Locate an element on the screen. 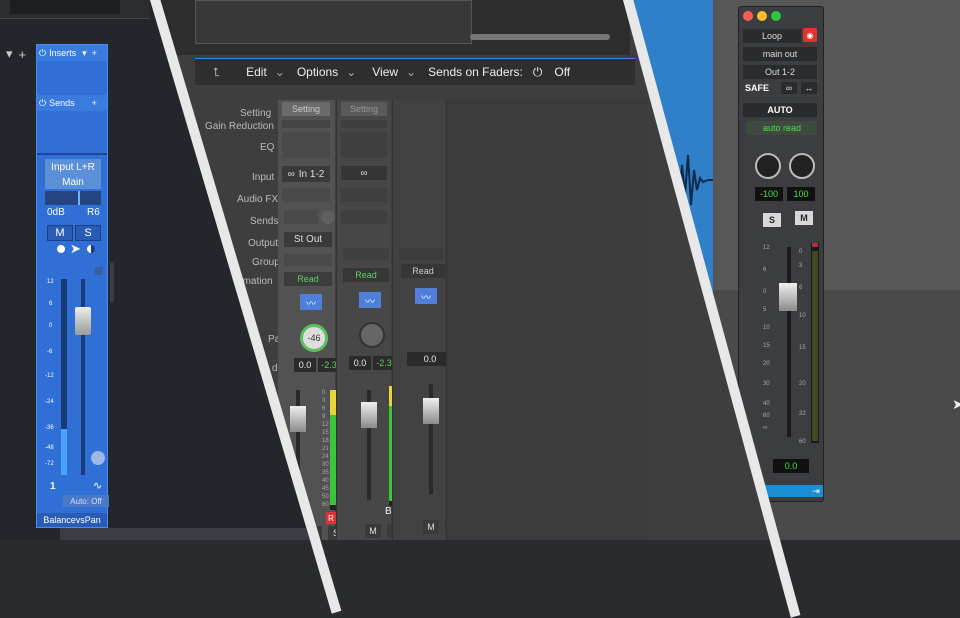  pan-right-display: 100 is located at coordinates (801, 194).